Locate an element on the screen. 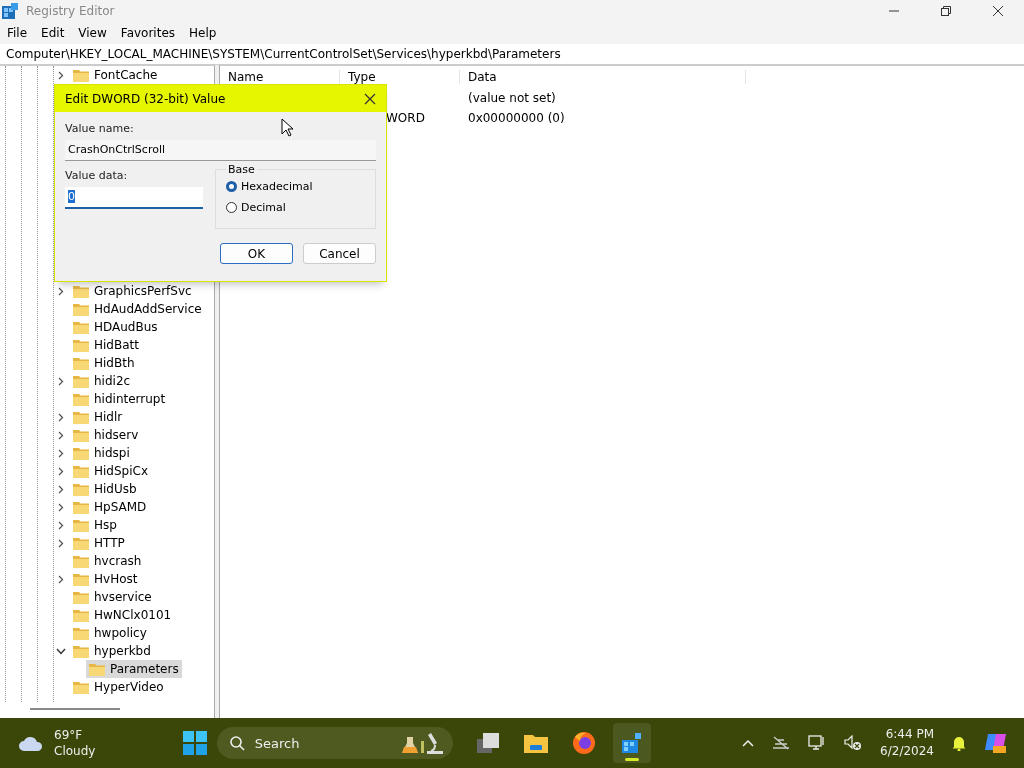 The height and width of the screenshot is (768, 1024). tree-item: hvcrash is located at coordinates (107, 561).